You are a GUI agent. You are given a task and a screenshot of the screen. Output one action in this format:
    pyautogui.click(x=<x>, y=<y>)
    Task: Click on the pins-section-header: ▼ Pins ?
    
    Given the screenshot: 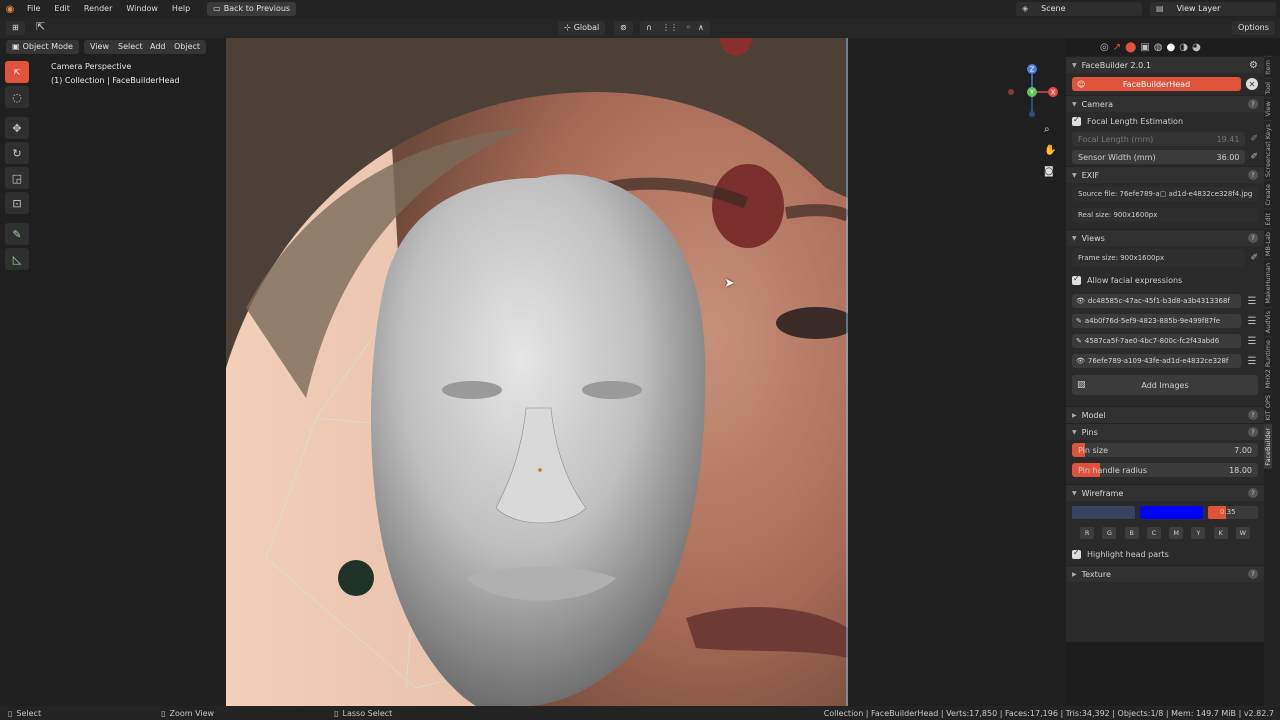 What is the action you would take?
    pyautogui.click(x=1165, y=431)
    